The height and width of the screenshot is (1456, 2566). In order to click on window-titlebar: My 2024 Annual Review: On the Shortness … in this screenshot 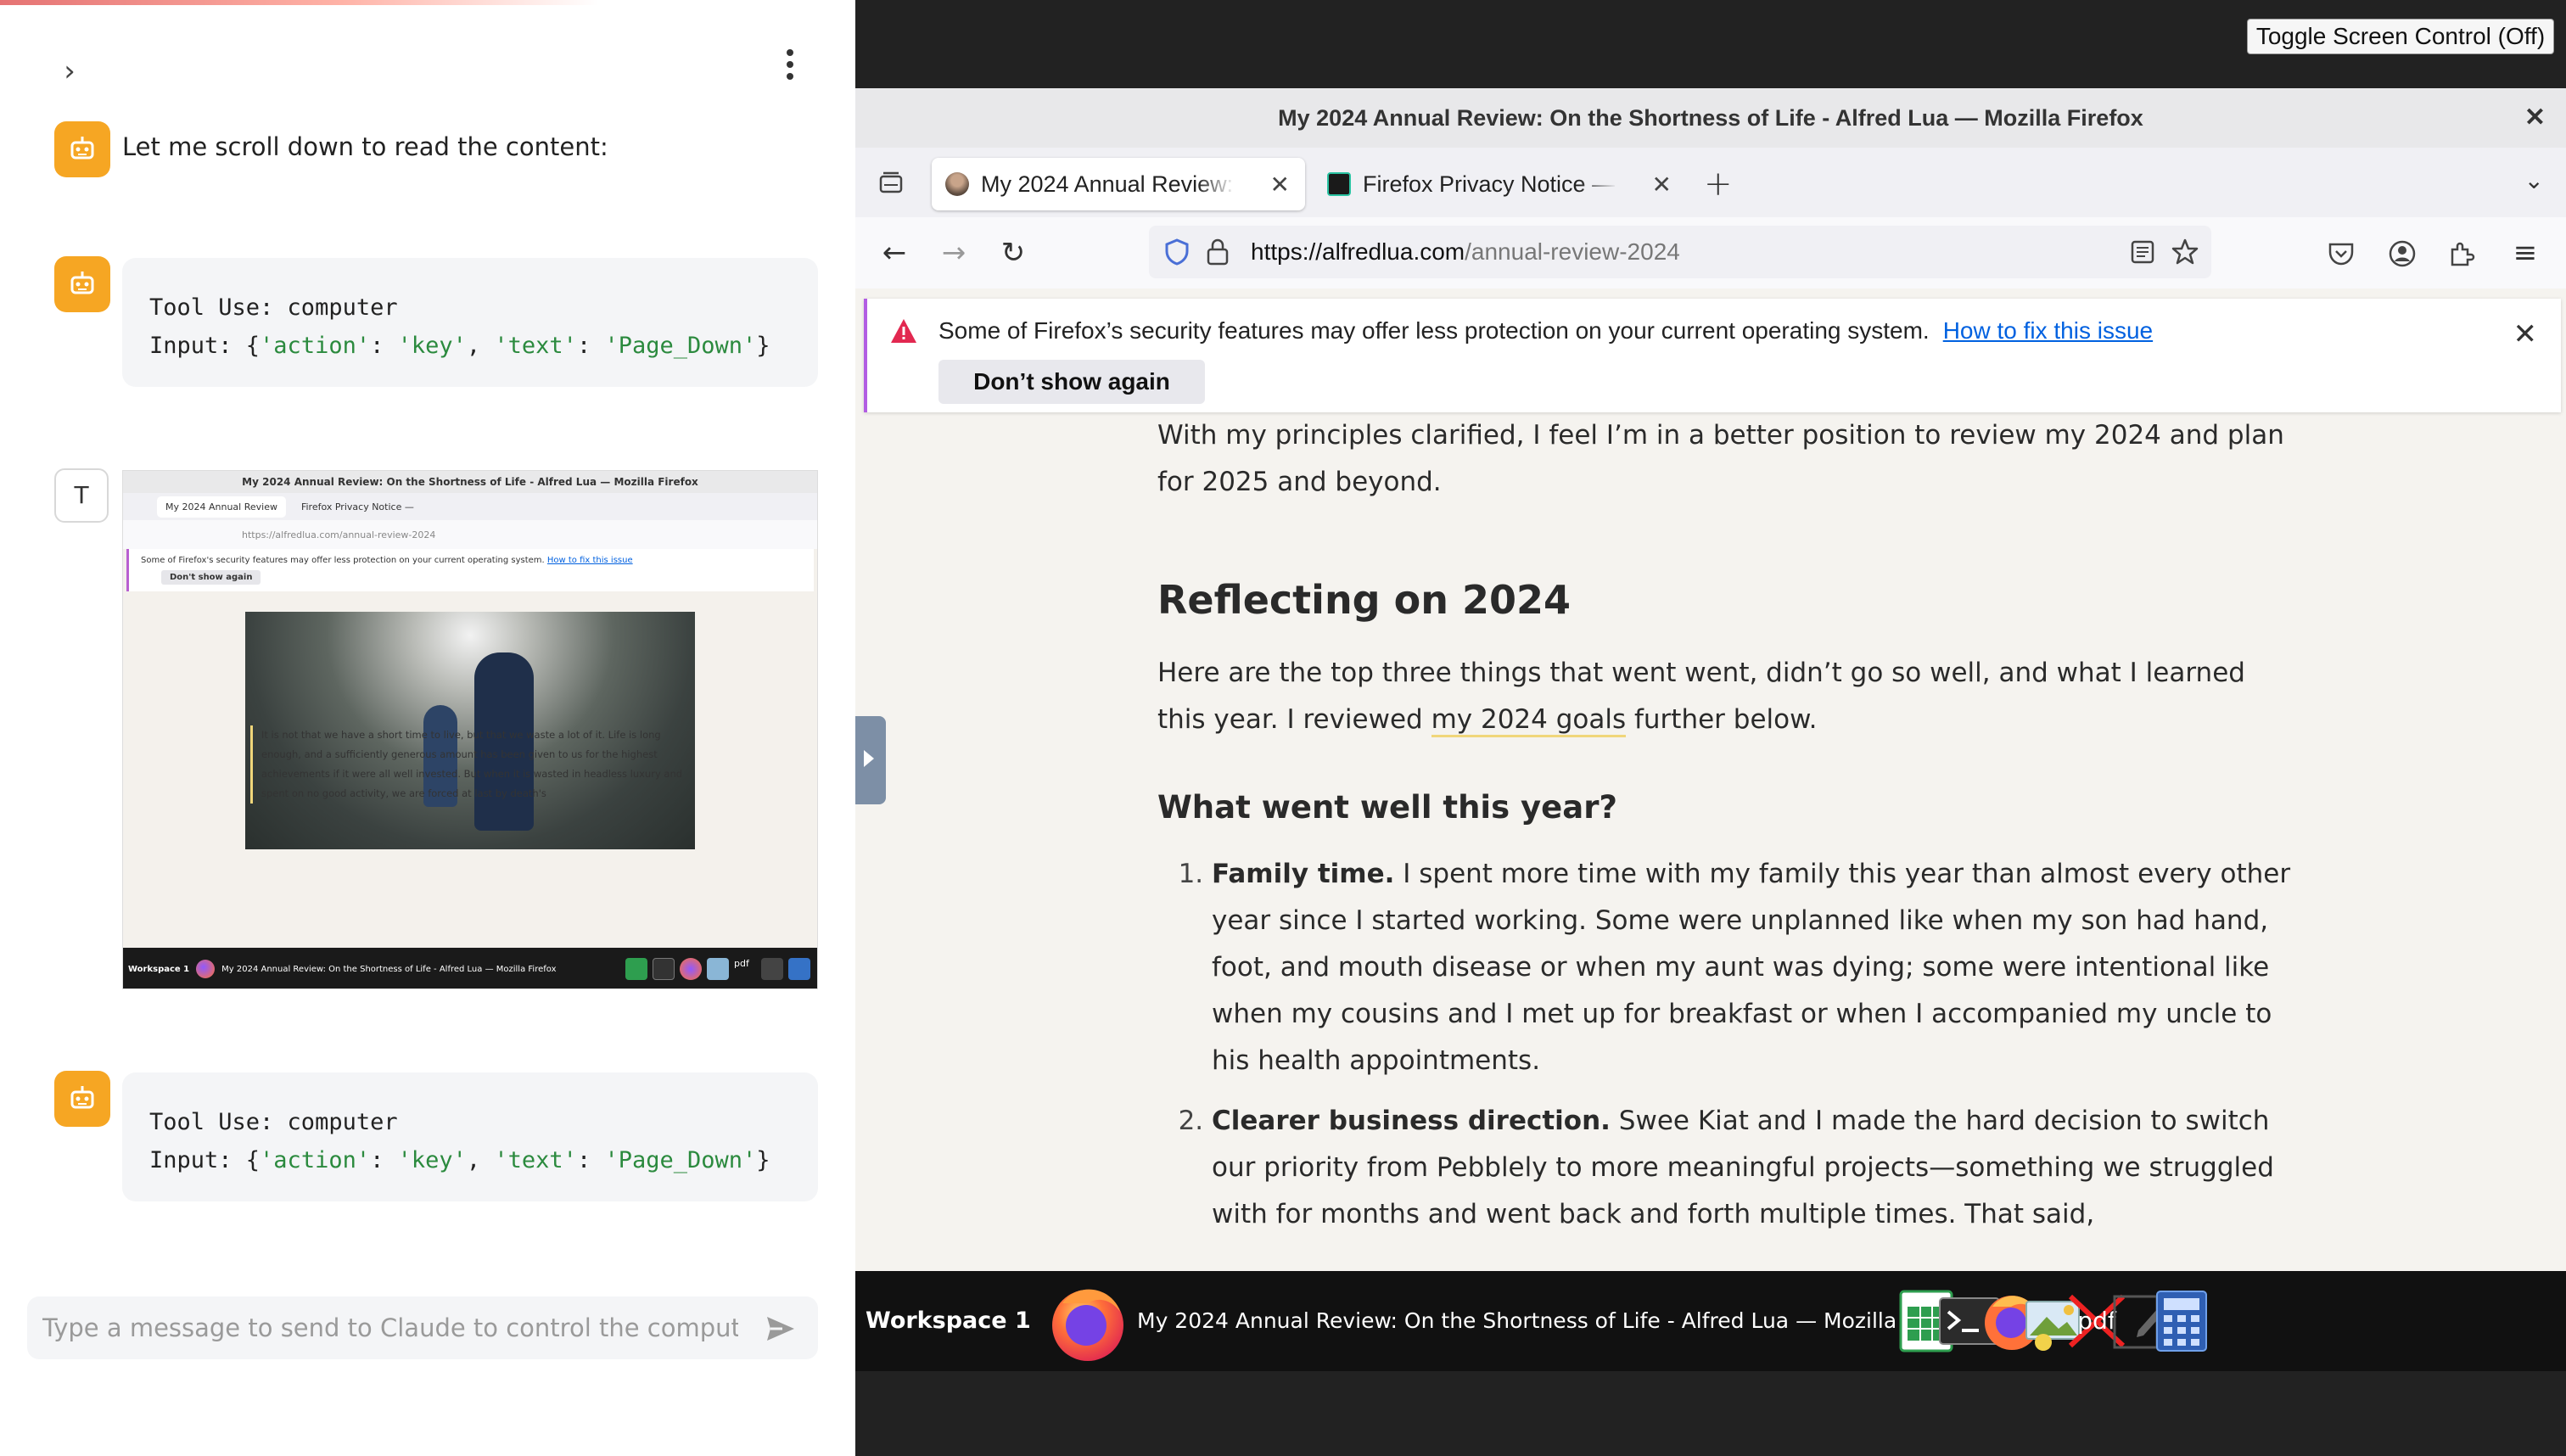, I will do `click(1710, 118)`.